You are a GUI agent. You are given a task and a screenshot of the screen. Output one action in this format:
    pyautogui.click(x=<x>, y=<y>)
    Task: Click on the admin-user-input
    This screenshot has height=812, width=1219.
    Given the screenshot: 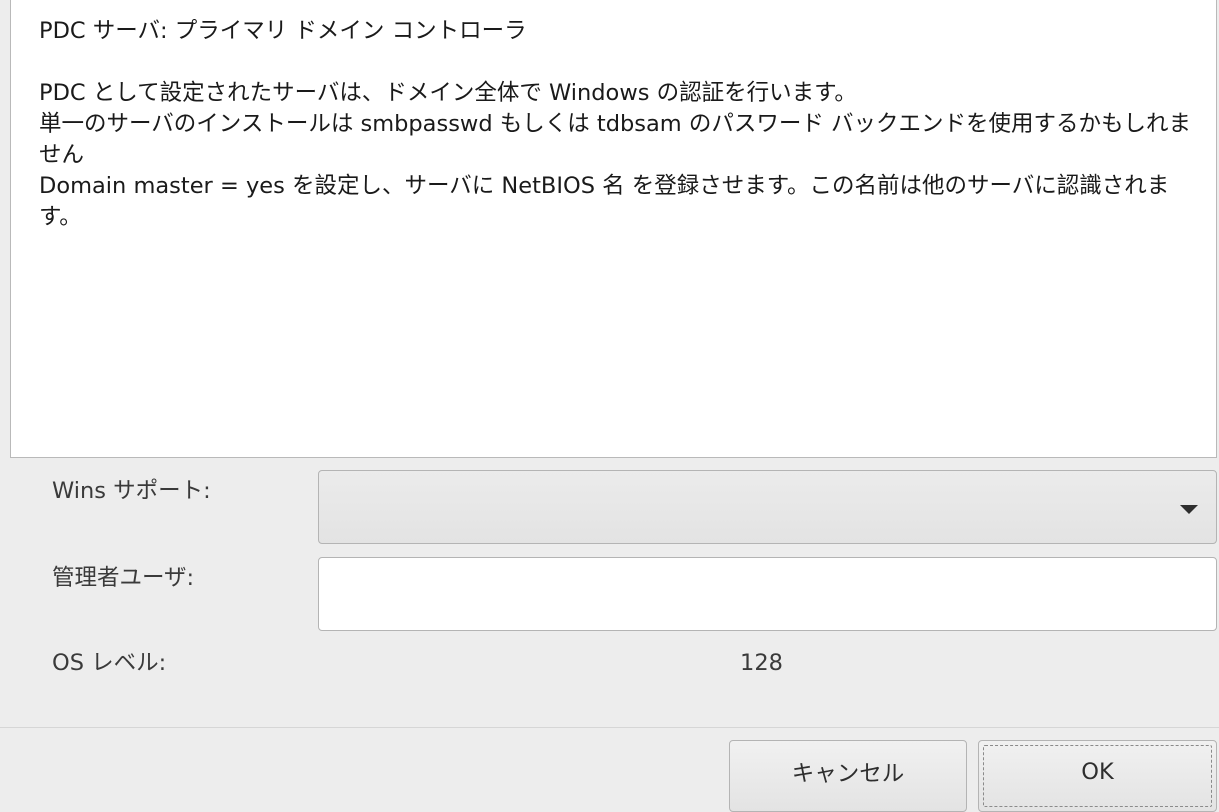 What is the action you would take?
    pyautogui.click(x=767, y=594)
    